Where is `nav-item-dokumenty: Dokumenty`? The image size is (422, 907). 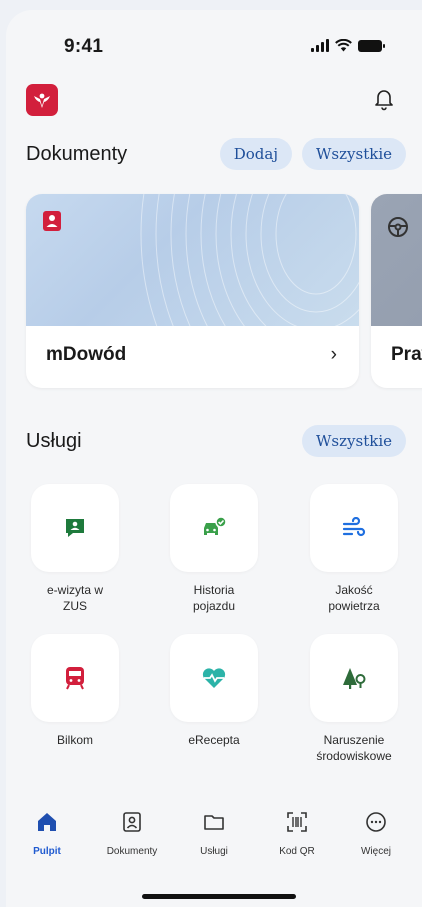 nav-item-dokumenty: Dokumenty is located at coordinates (132, 834).